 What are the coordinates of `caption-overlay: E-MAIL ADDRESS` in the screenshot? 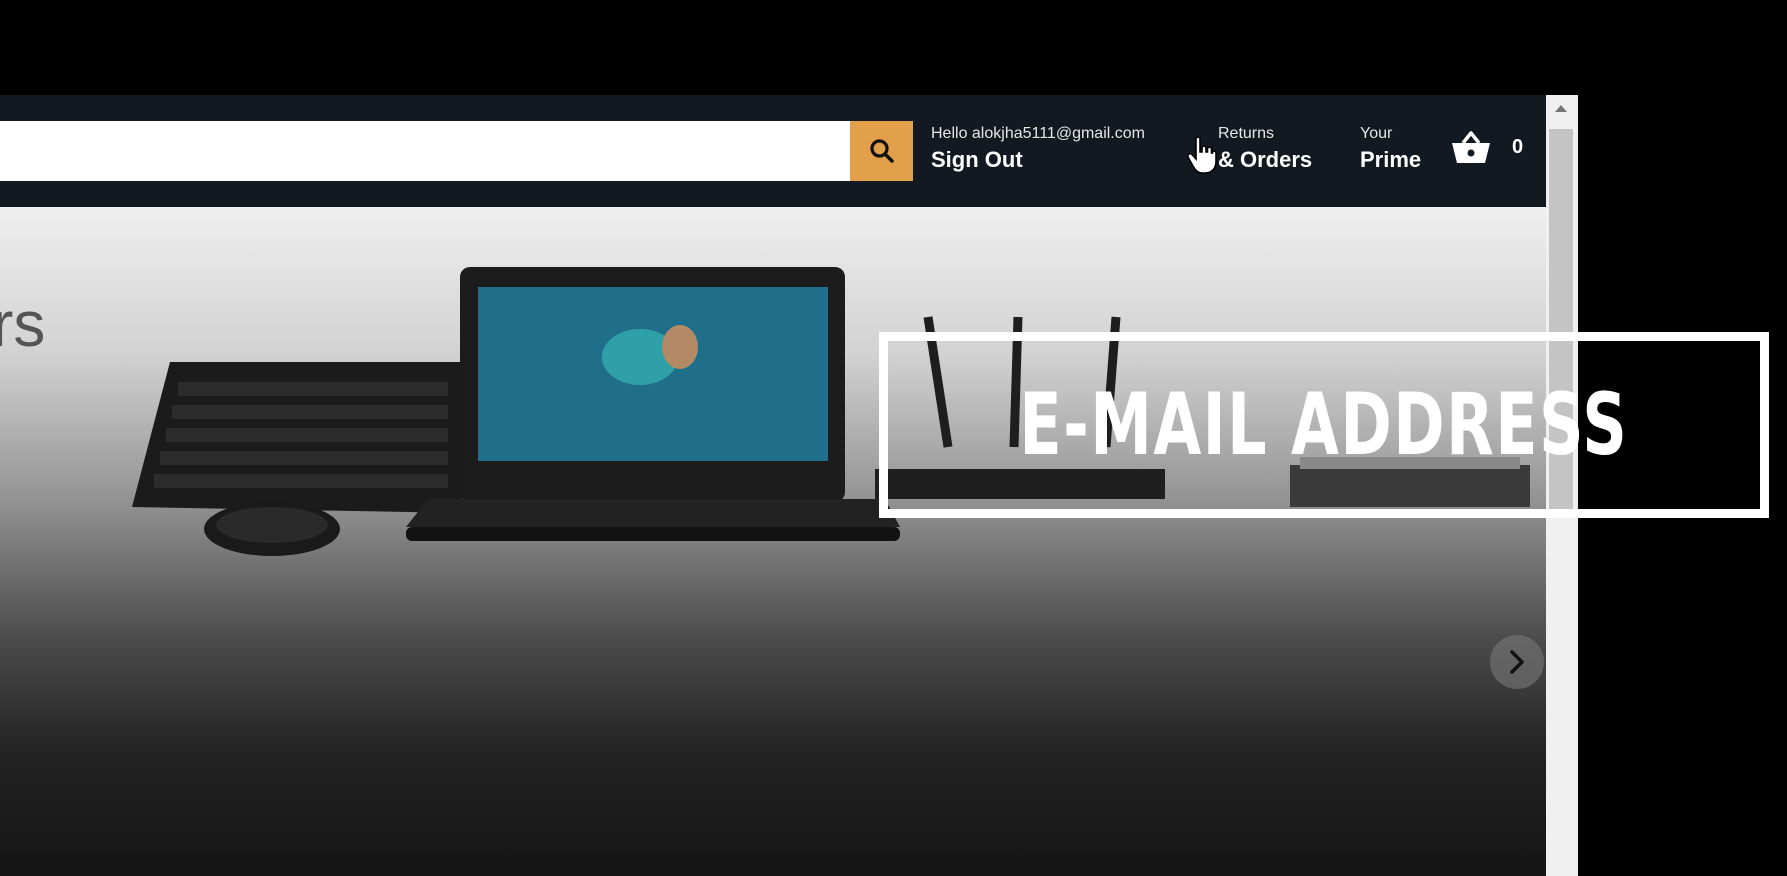 It's located at (1324, 425).